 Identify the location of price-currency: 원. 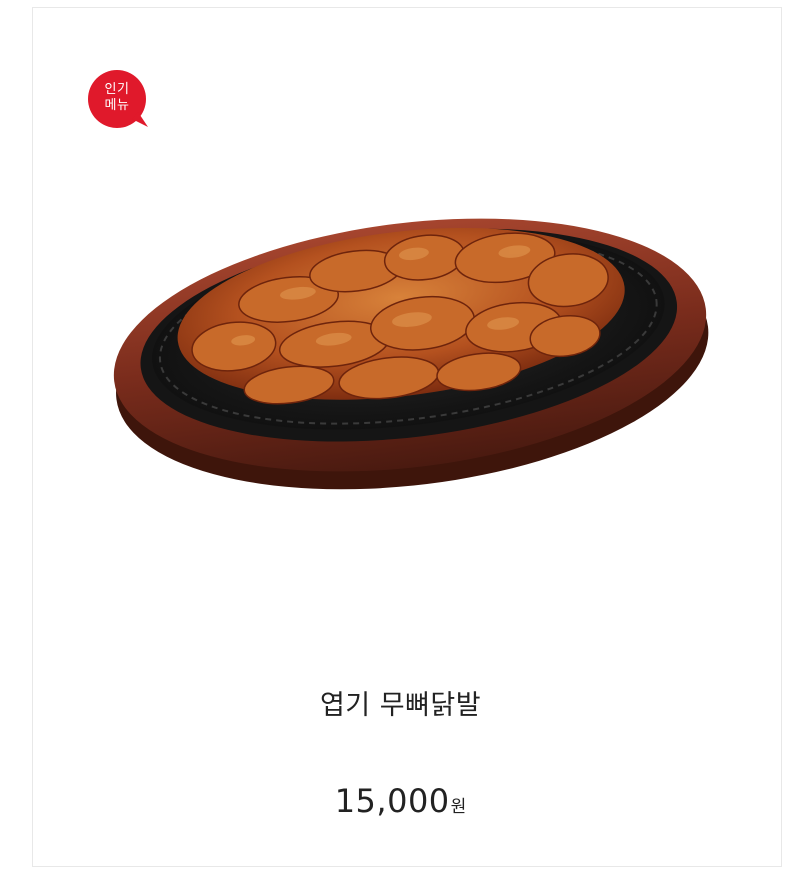
(458, 807).